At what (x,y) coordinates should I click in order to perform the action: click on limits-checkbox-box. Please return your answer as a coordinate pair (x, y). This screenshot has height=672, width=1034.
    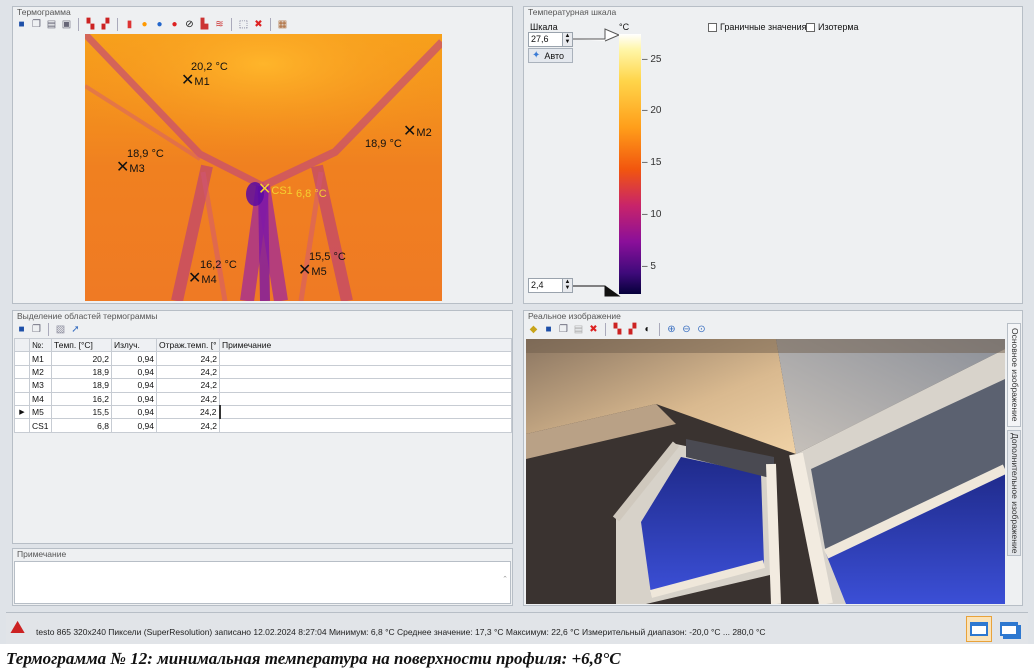
    Looking at the image, I should click on (712, 27).